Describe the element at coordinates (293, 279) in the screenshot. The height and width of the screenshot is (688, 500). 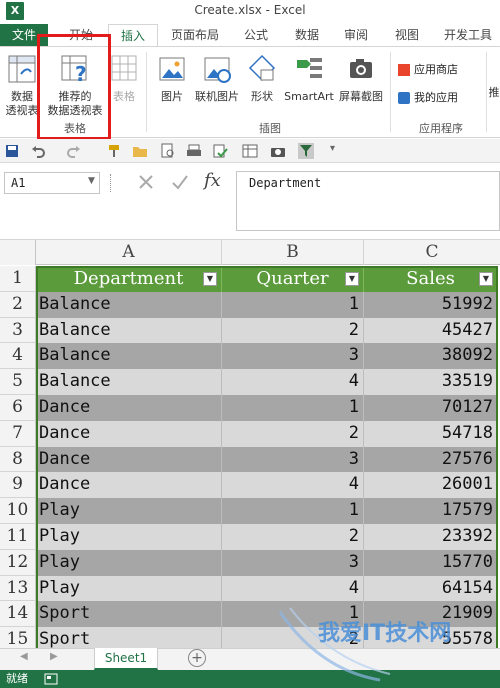
I see `table-header-cell: Quarter ▼` at that location.